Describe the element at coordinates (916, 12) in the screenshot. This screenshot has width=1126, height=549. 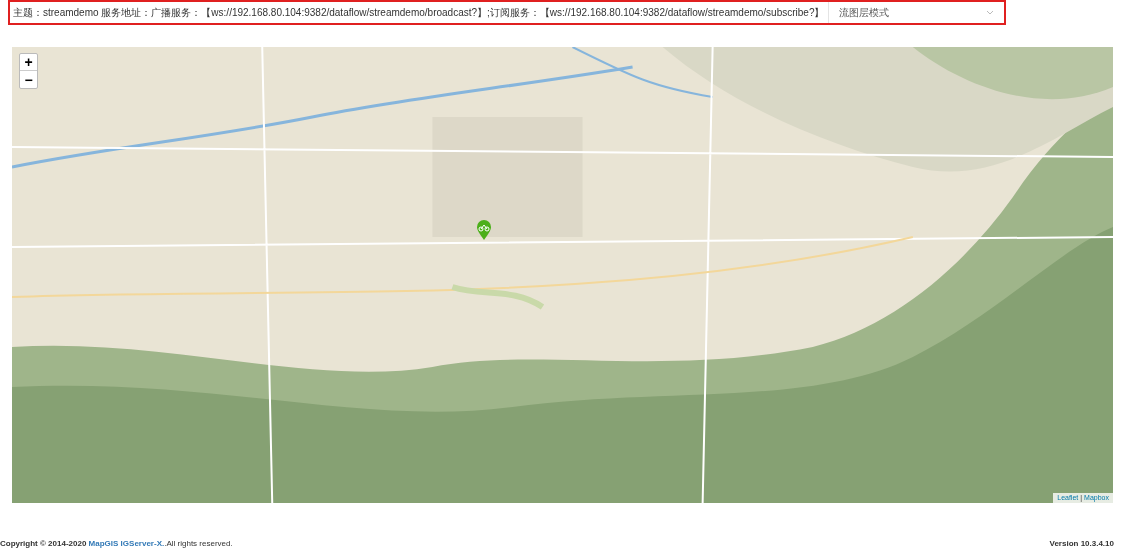
I see `mode-select: 流图层模式` at that location.